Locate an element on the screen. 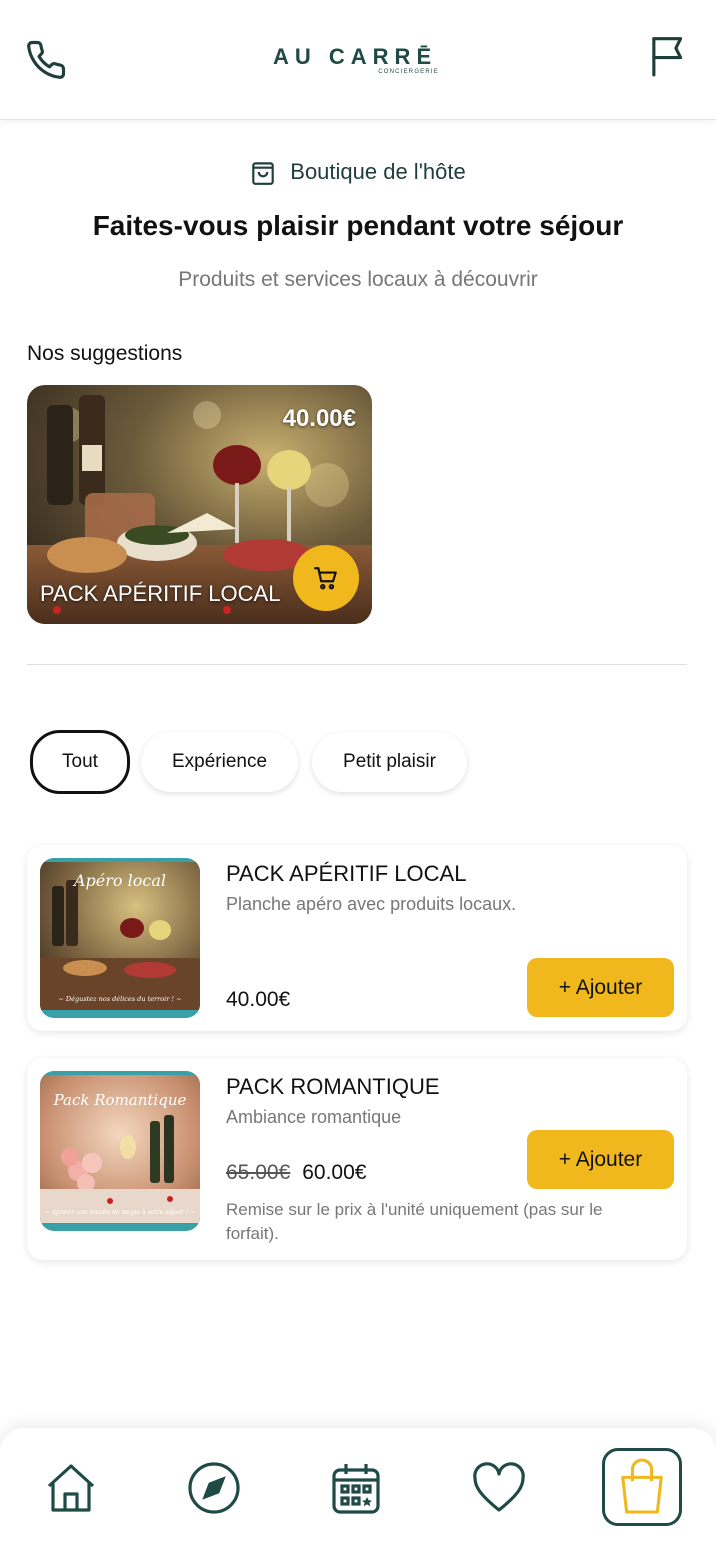  product-description: Planche apéro avec produits locaux. is located at coordinates (371, 904).